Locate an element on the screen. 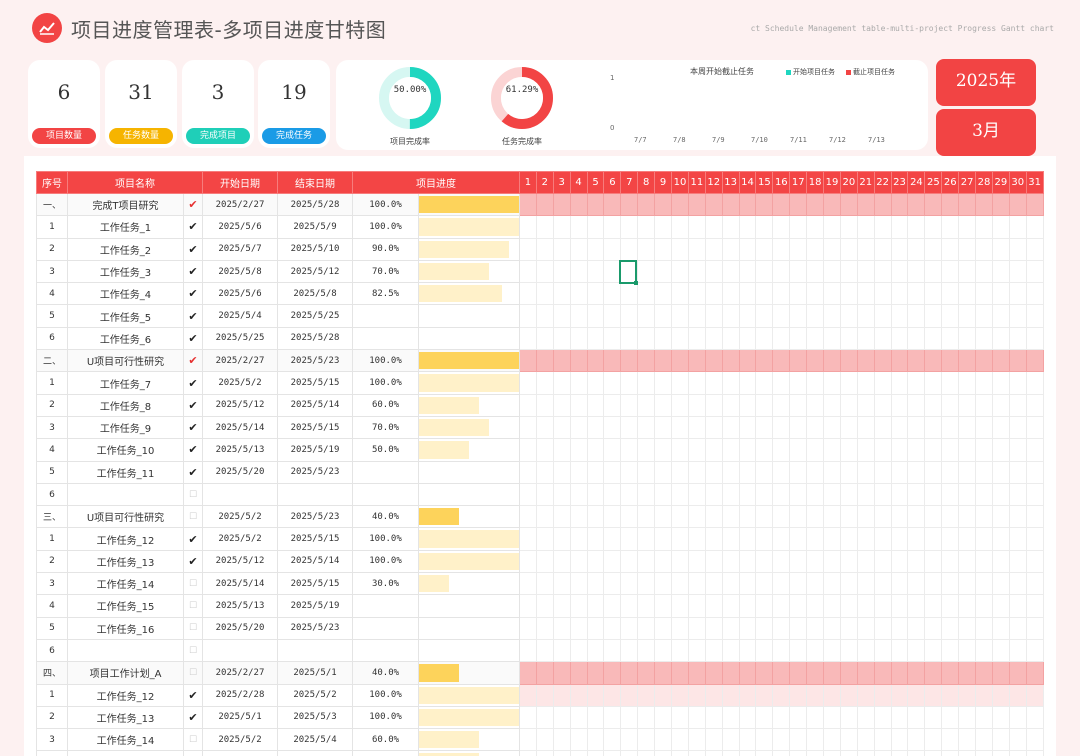  task-row: 4 ☐ is located at coordinates (540, 753).